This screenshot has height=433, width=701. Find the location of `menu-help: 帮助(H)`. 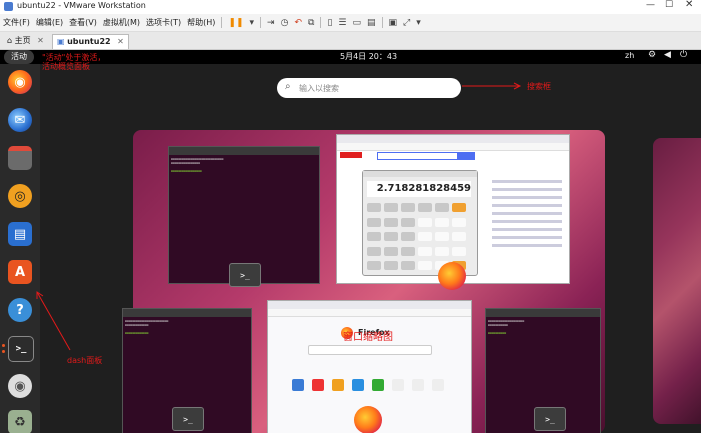

menu-help: 帮助(H) is located at coordinates (201, 22).